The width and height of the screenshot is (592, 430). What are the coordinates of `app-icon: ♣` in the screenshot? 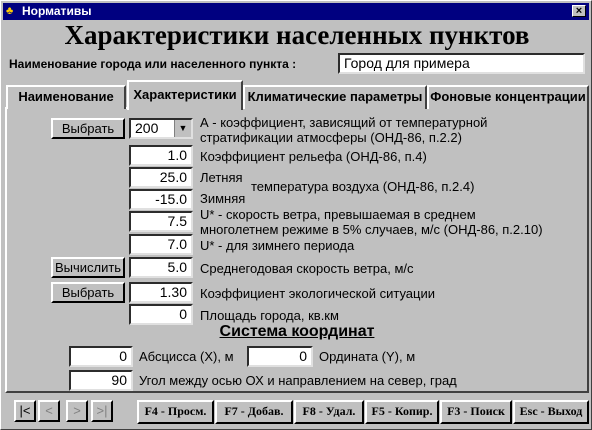 It's located at (10, 11).